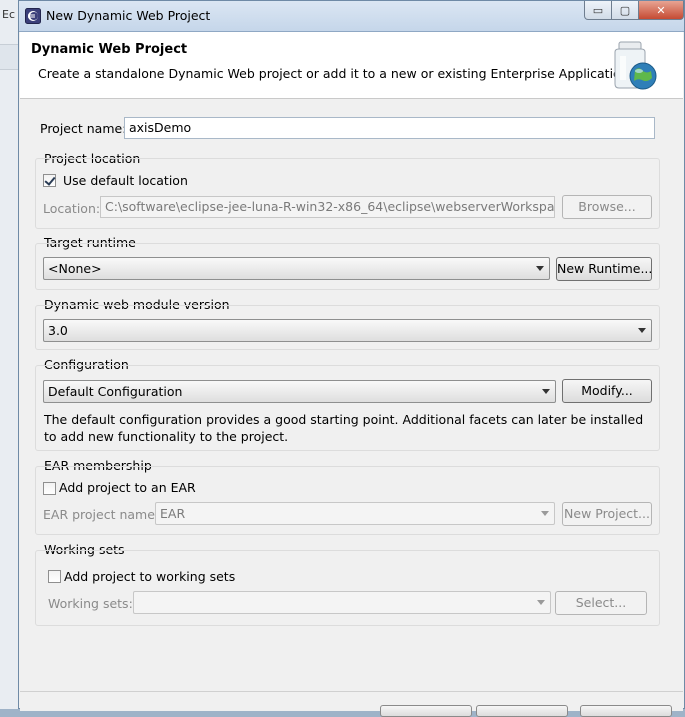 Image resolution: width=685 pixels, height=717 pixels. I want to click on configuration-select: Default Configuration, so click(299, 391).